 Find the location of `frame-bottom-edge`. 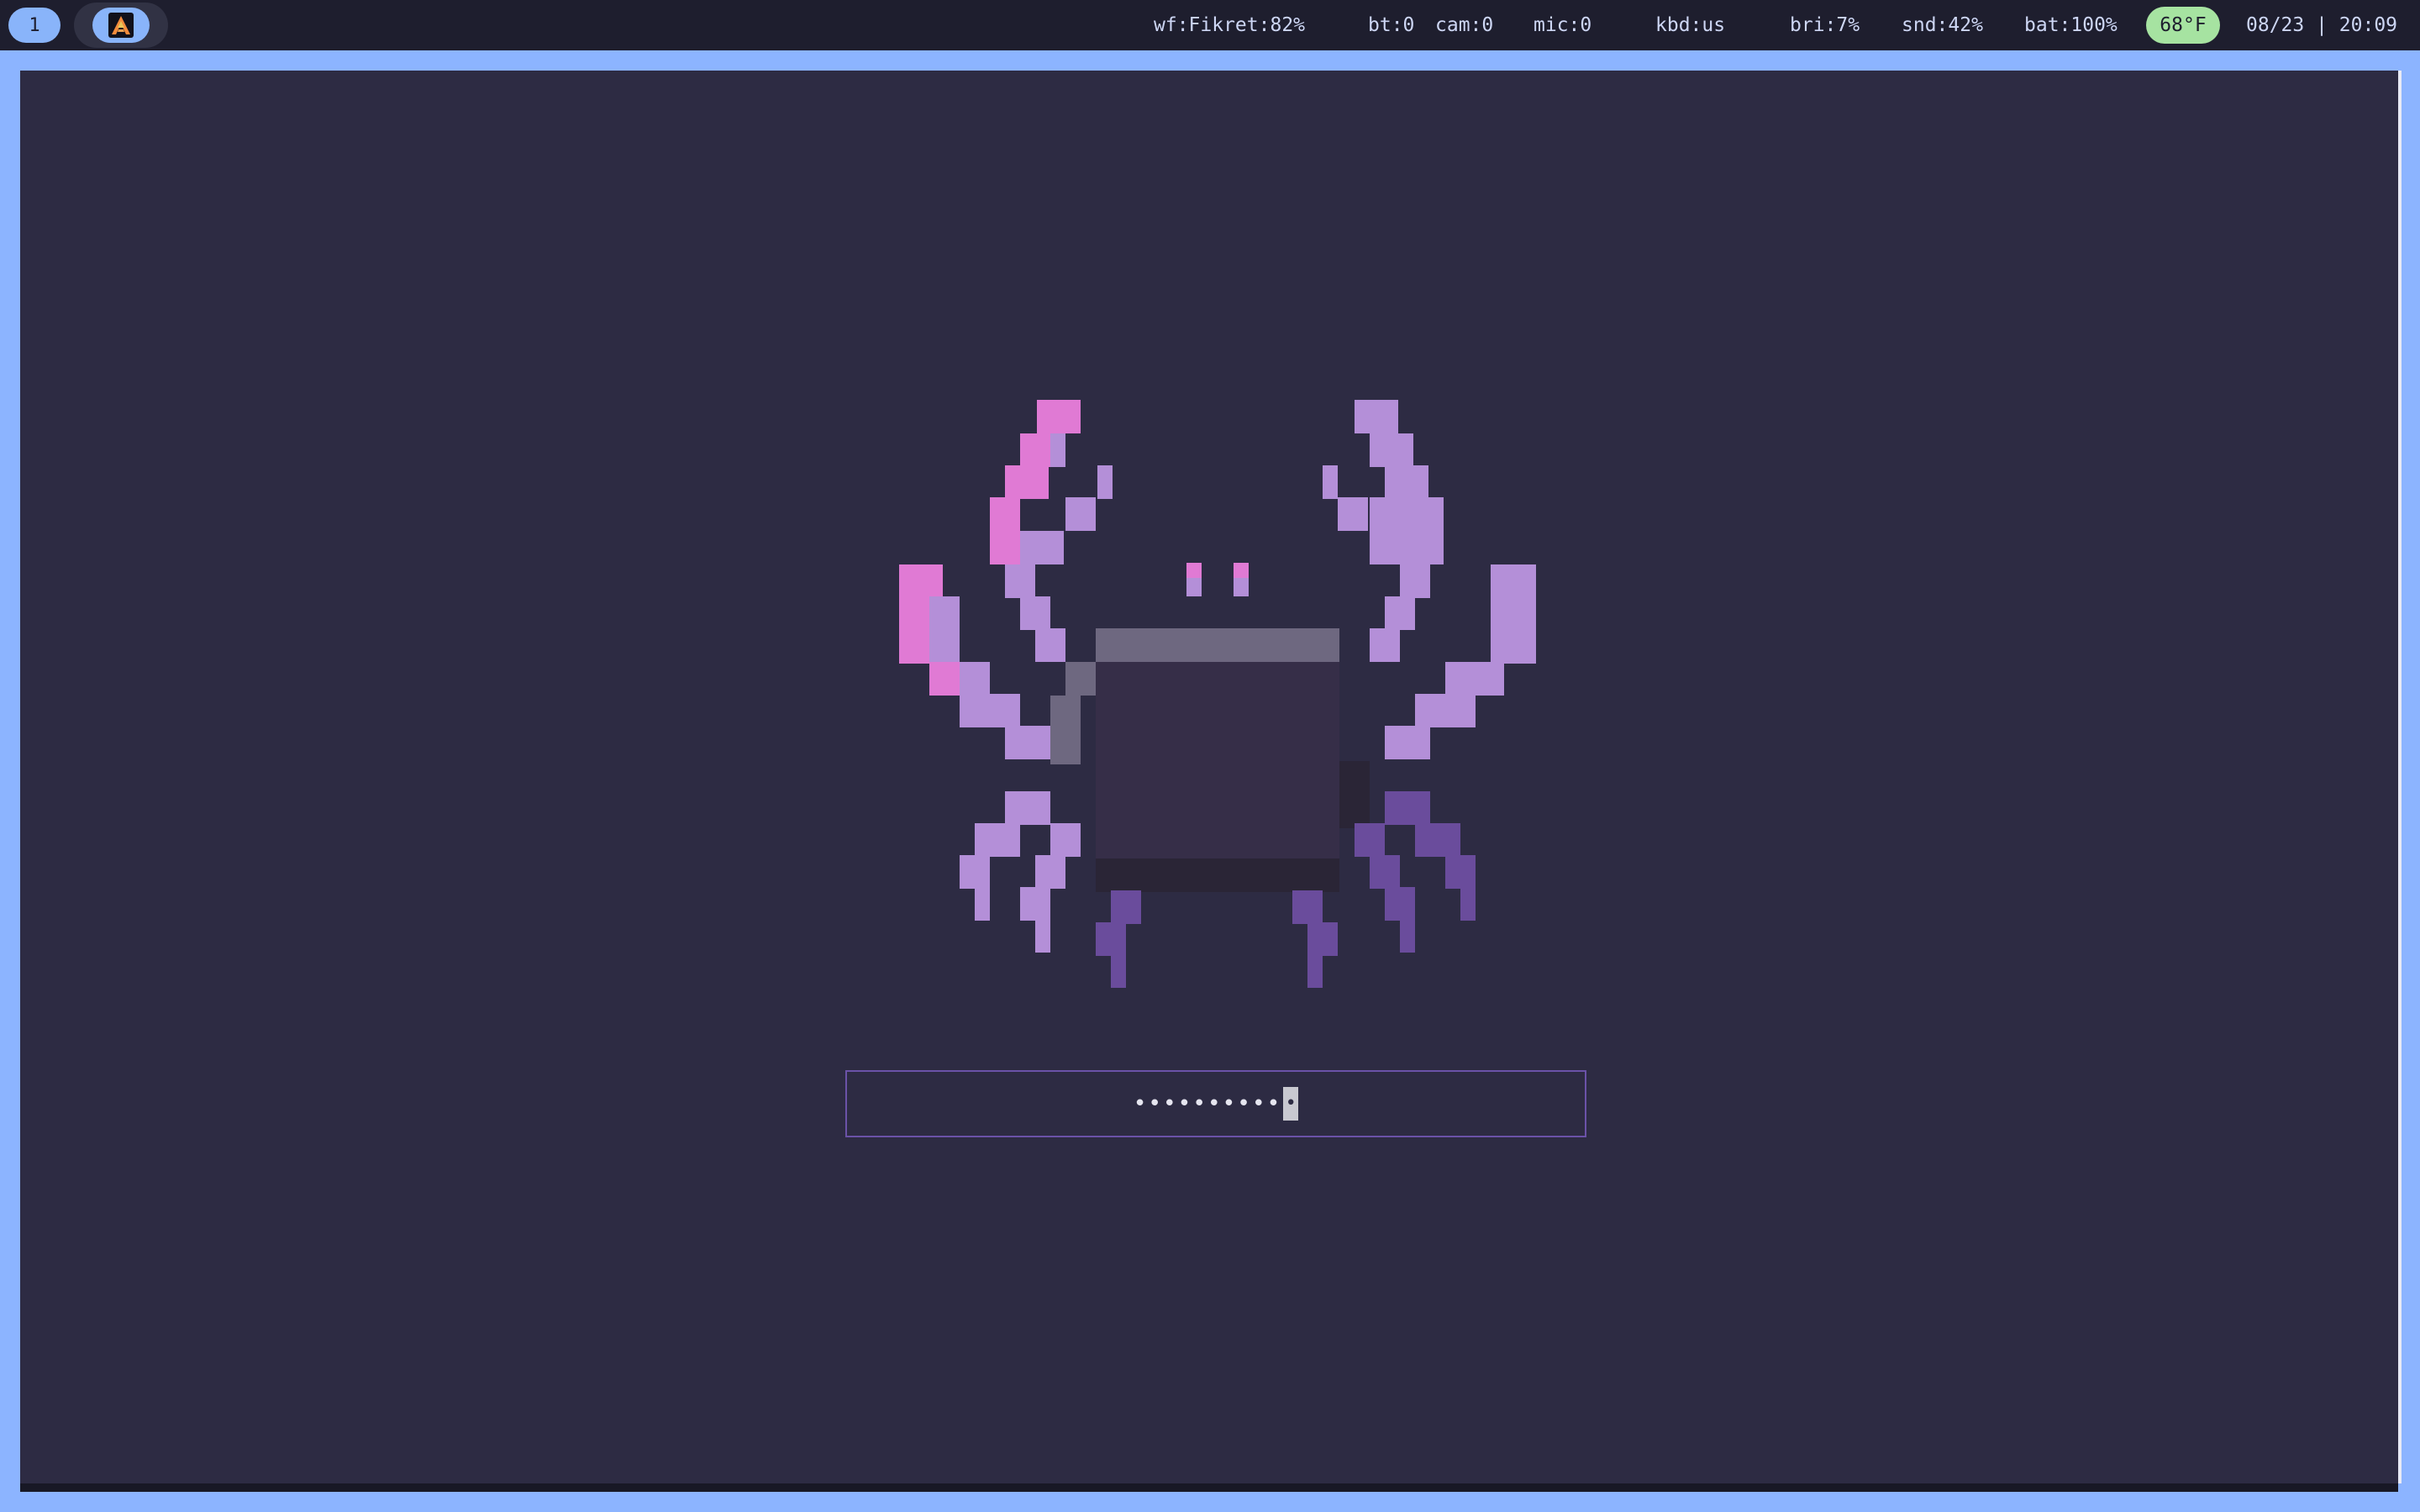

frame-bottom-edge is located at coordinates (1209, 1487).